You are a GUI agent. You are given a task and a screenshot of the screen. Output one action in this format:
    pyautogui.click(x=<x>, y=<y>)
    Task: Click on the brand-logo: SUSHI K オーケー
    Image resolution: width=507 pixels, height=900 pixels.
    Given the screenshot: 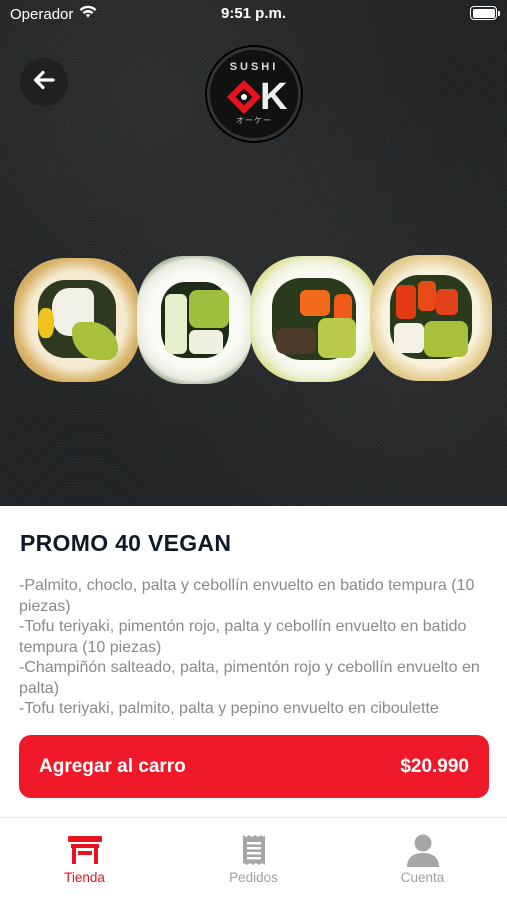 What is the action you would take?
    pyautogui.click(x=254, y=94)
    